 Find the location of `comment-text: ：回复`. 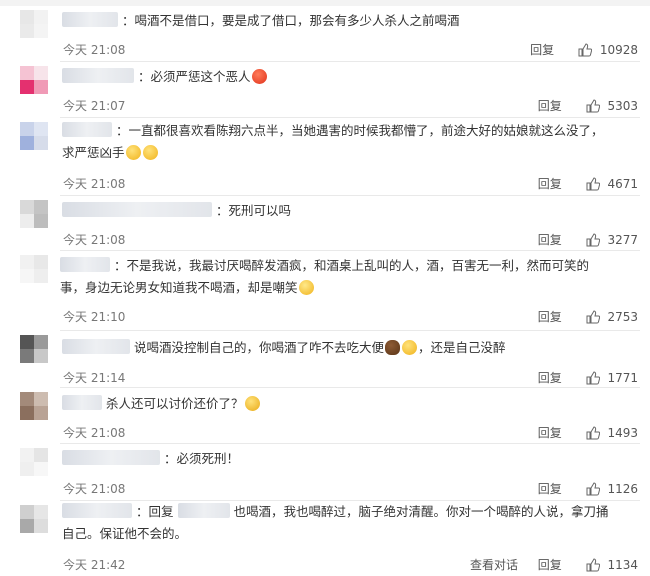

comment-text: ：回复 is located at coordinates (155, 511).